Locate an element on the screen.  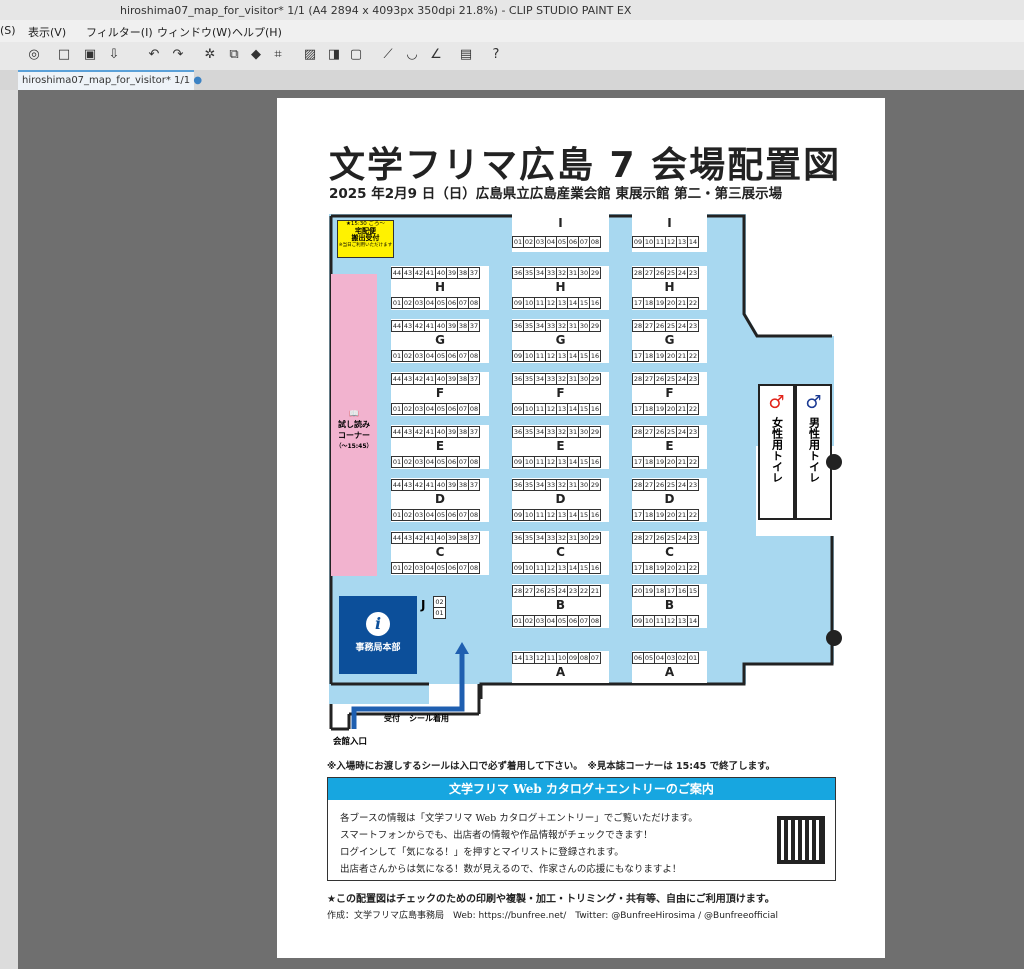
panel-icon: ▤ is located at coordinates (466, 55).